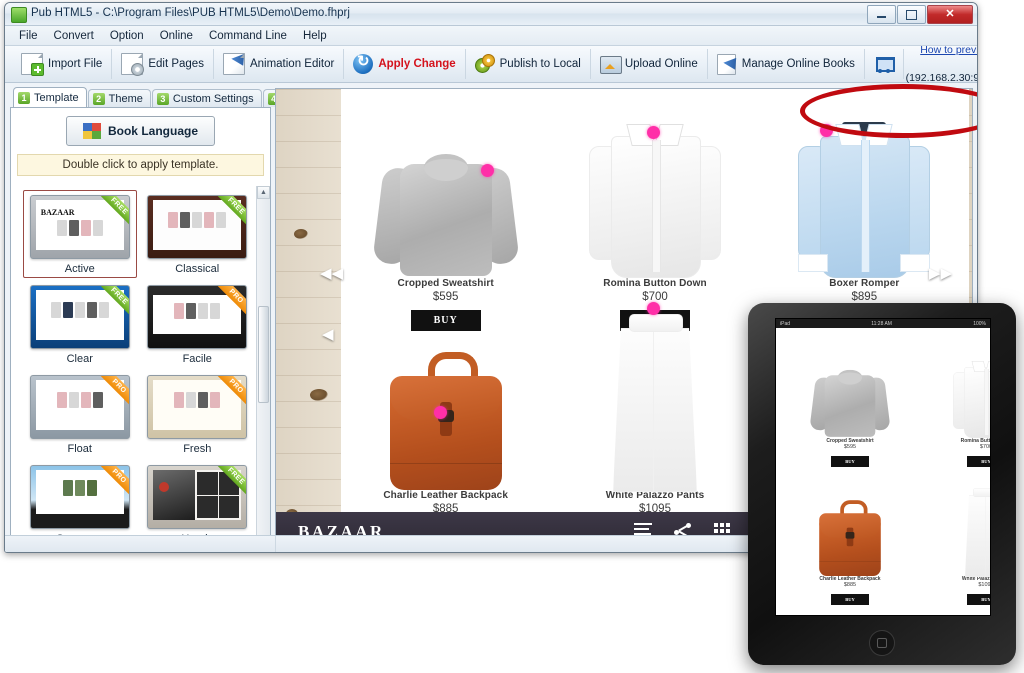 The height and width of the screenshot is (673, 1024). What do you see at coordinates (28, 36) in the screenshot?
I see `menu-file: File` at bounding box center [28, 36].